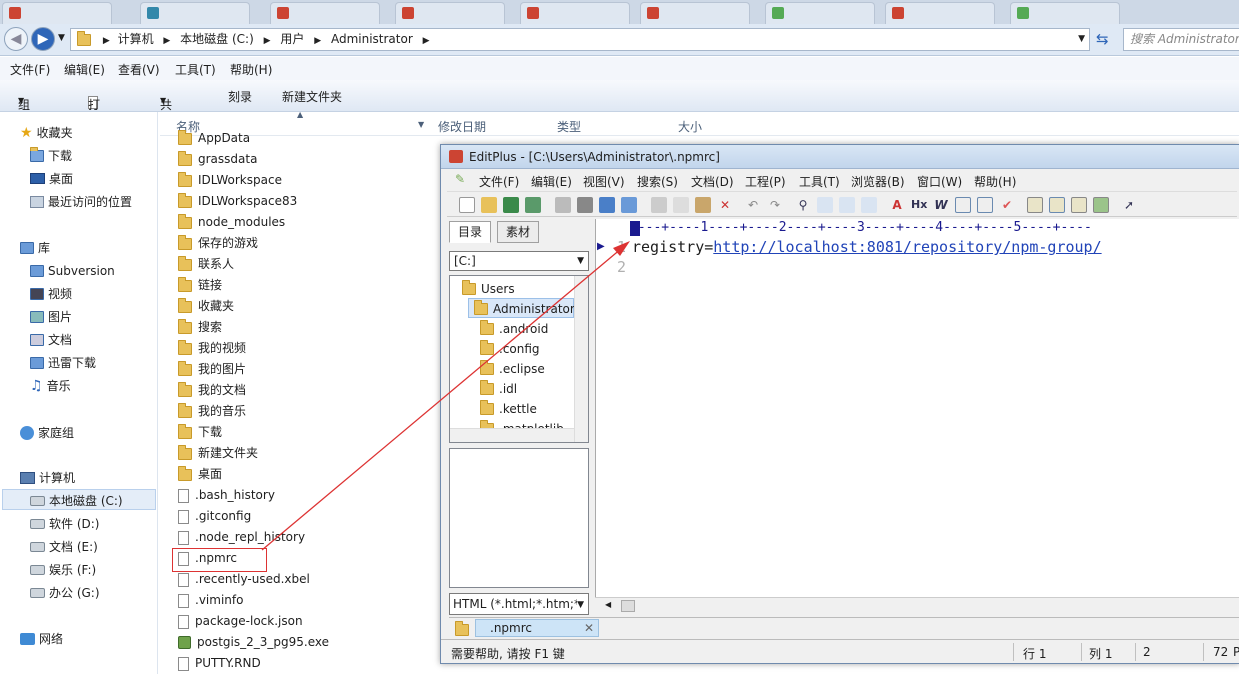 This screenshot has height=674, width=1239. I want to click on new-folder-button: 新建文件夹, so click(312, 96).